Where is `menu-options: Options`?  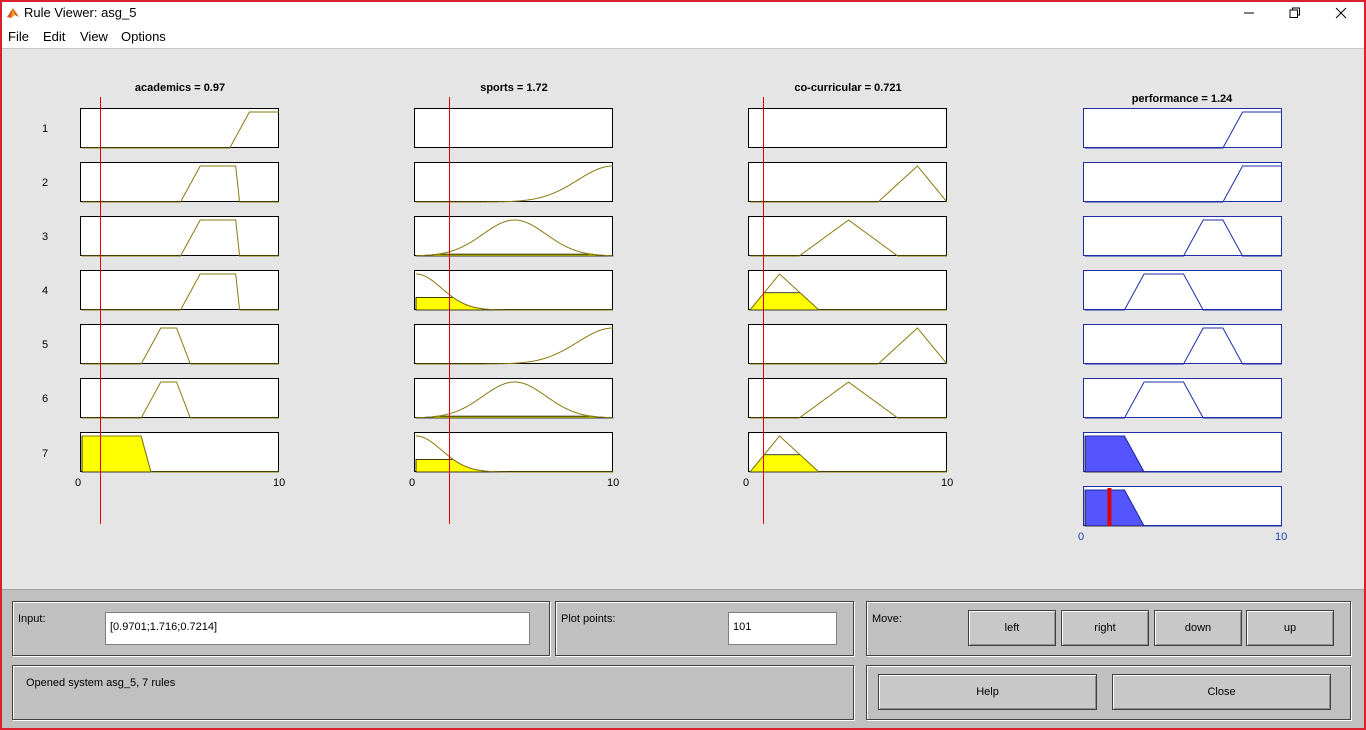
menu-options: Options is located at coordinates (143, 36).